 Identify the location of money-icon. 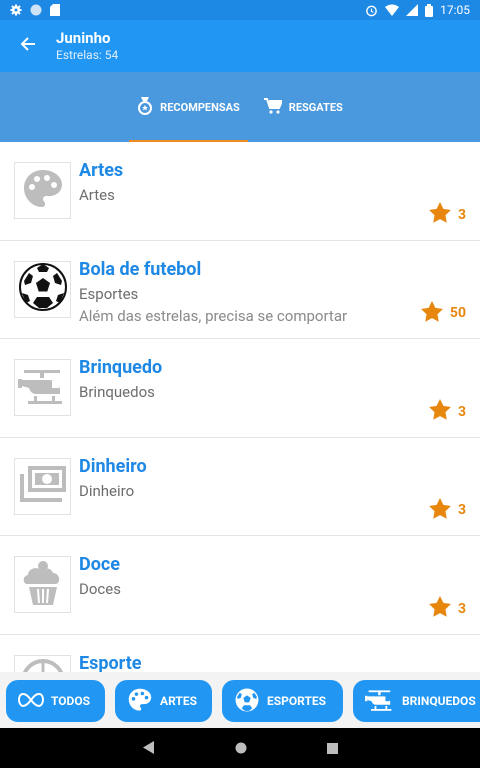
(43, 486).